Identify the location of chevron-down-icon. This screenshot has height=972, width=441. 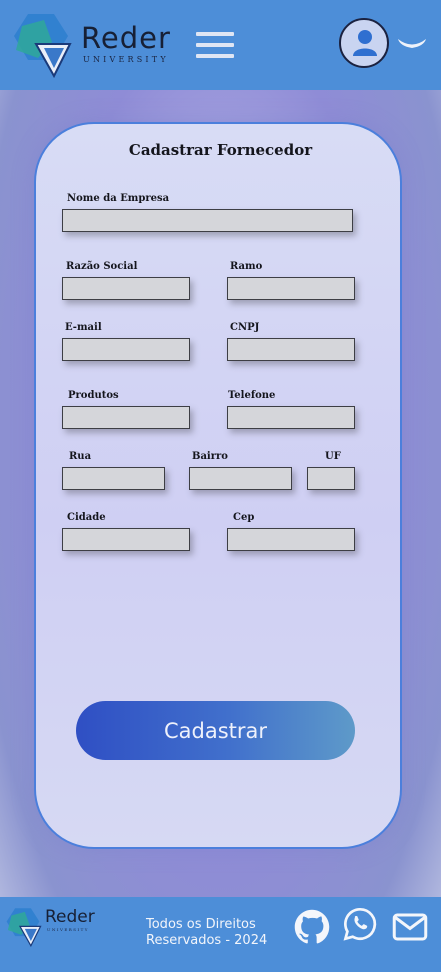
(412, 44).